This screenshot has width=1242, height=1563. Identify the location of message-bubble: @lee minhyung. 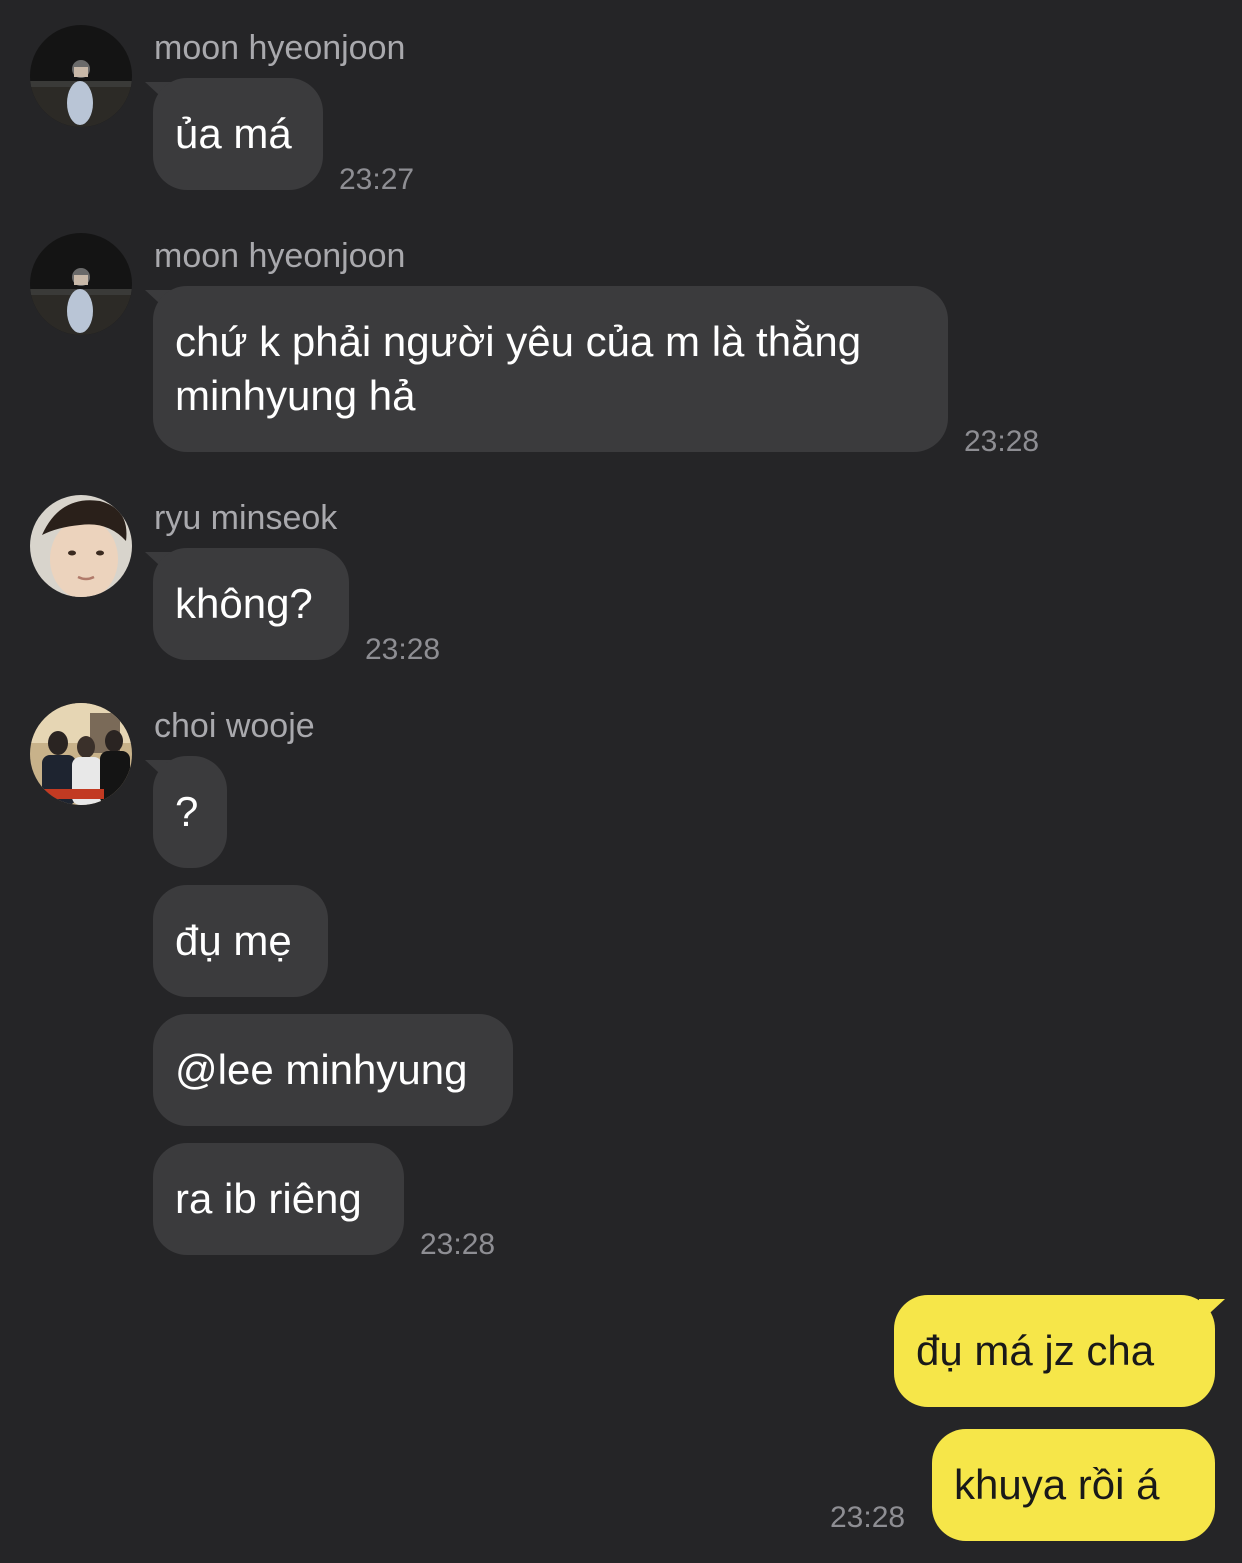
(333, 1070).